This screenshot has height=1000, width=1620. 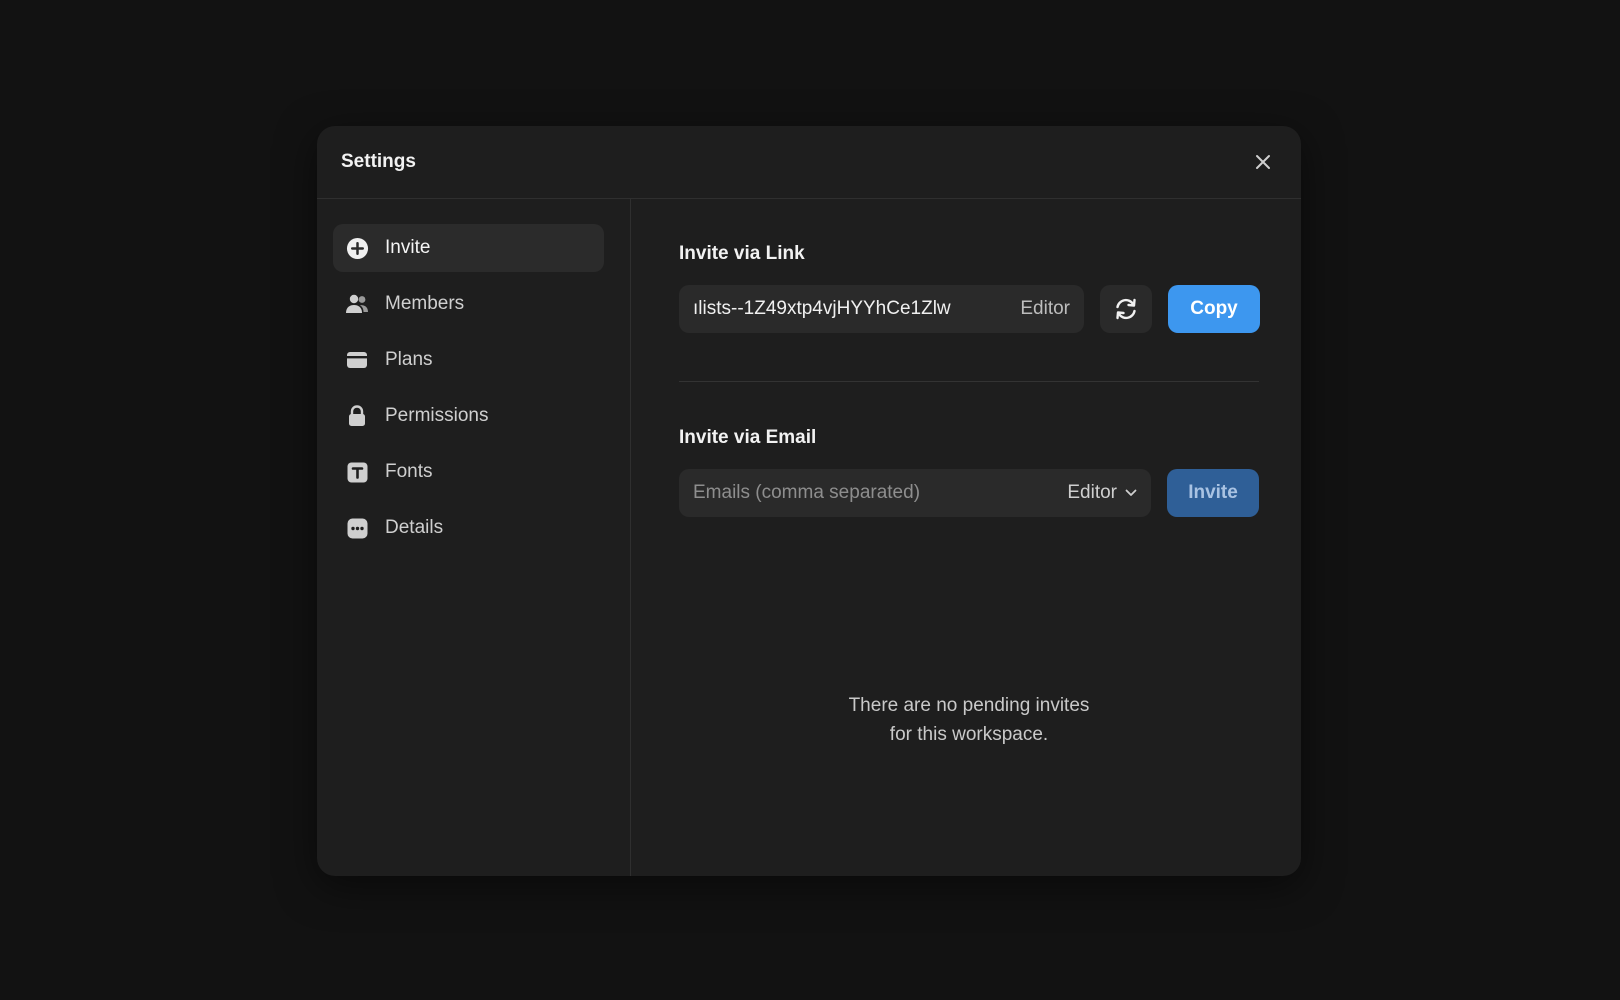 What do you see at coordinates (414, 527) in the screenshot?
I see `sidebar-item-label: Details` at bounding box center [414, 527].